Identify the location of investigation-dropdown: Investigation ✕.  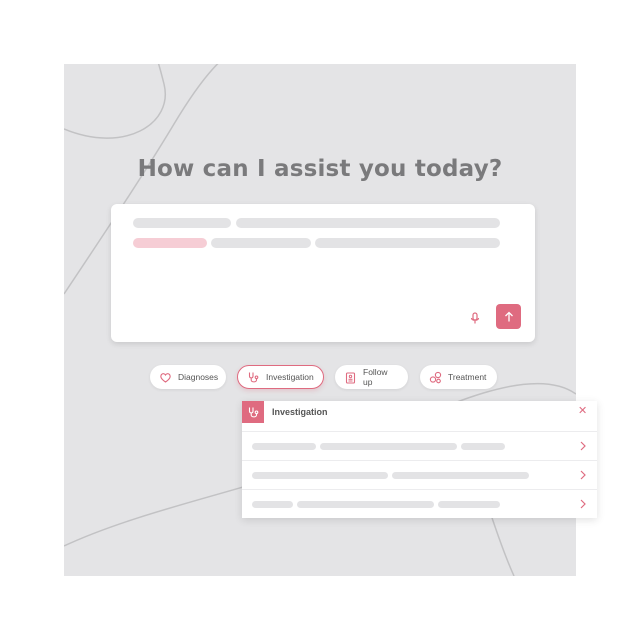
(419, 459).